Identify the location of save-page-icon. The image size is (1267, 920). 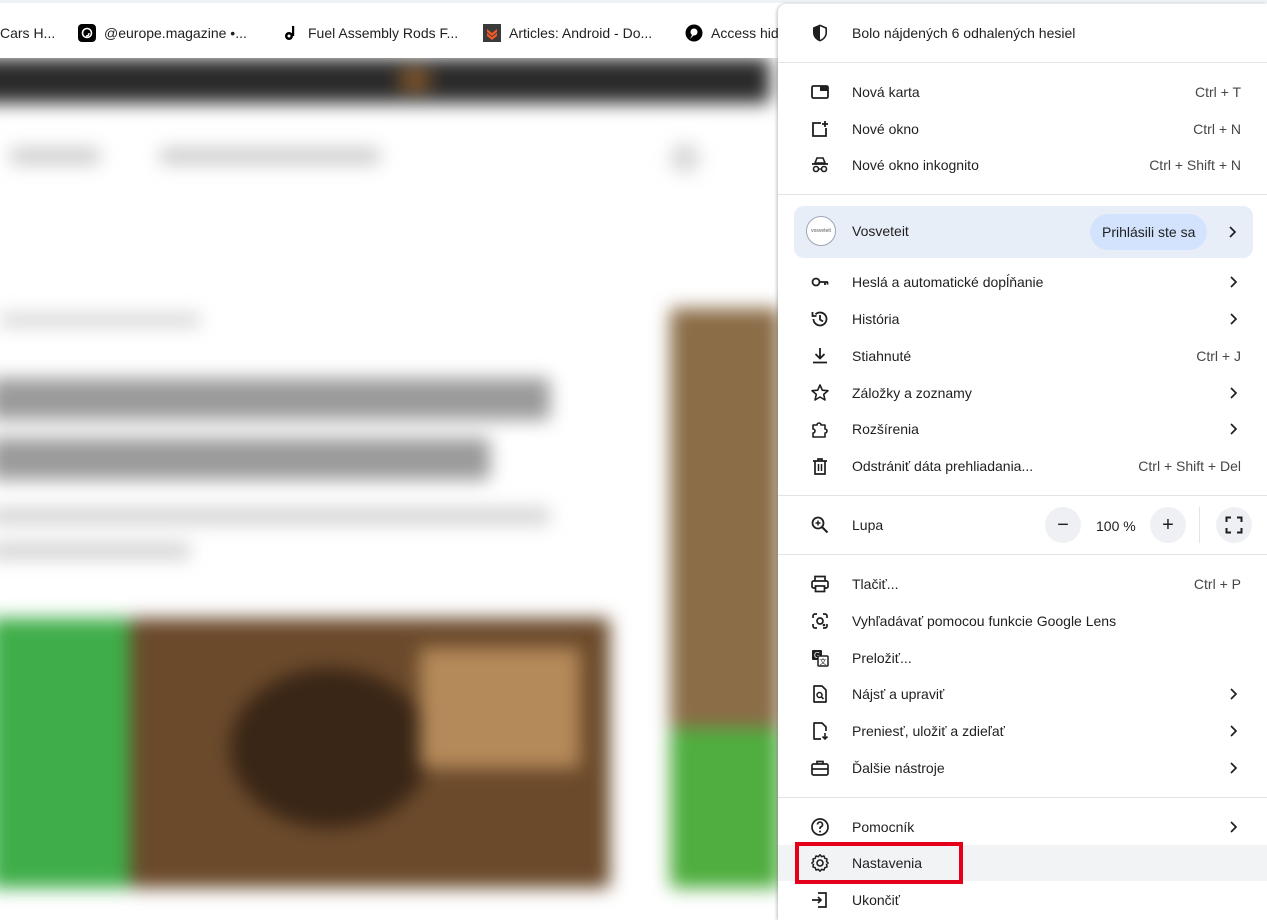
(820, 731).